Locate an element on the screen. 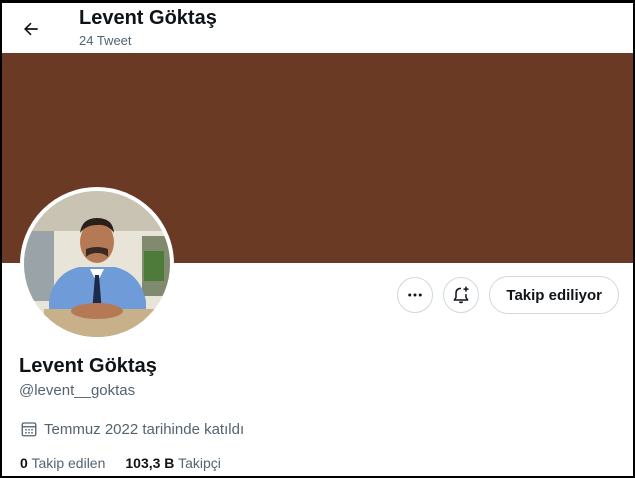 Image resolution: width=635 pixels, height=478 pixels. profile-name: Levent Göktaş is located at coordinates (88, 366).